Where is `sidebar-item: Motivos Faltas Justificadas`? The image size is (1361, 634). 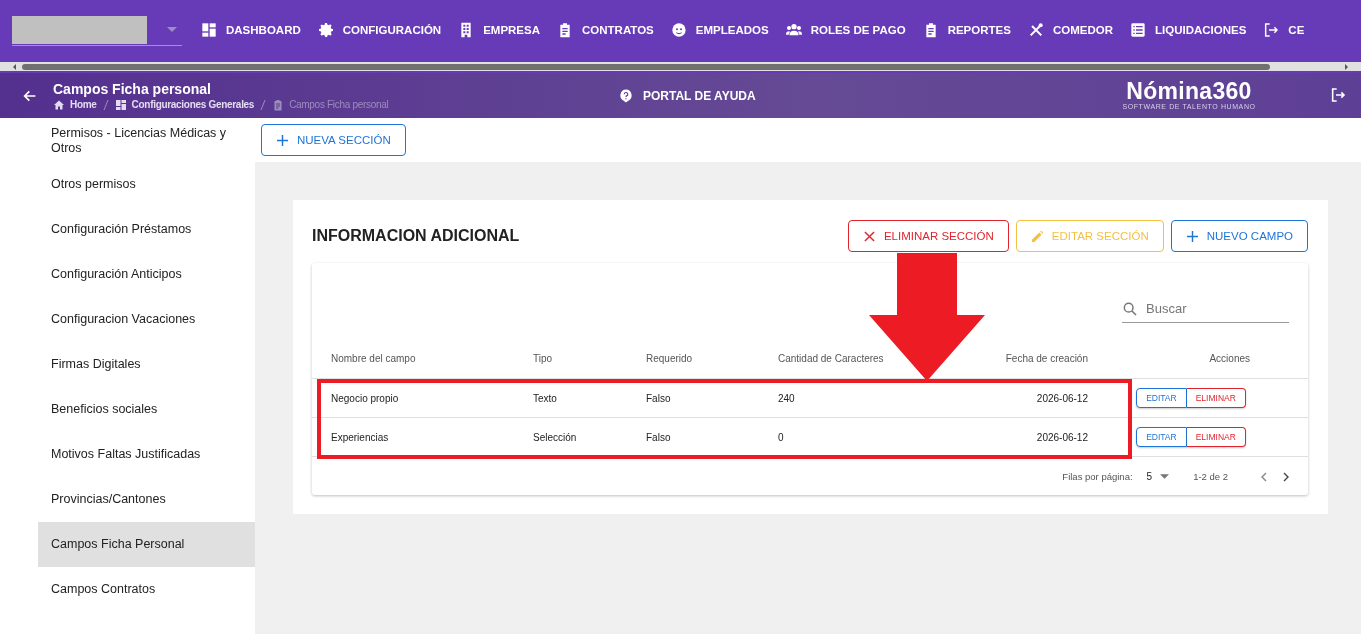
sidebar-item: Motivos Faltas Justificadas is located at coordinates (146, 454).